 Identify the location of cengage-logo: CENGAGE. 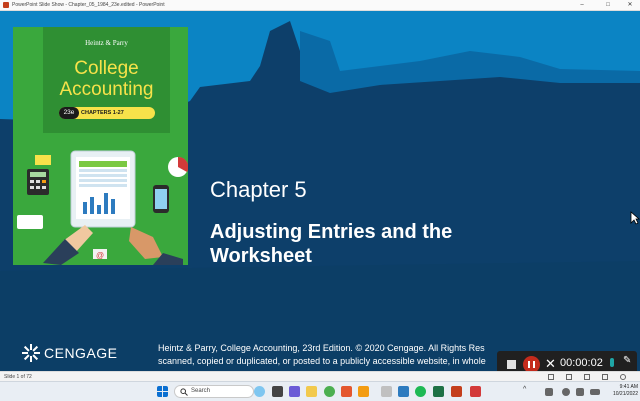
(70, 354).